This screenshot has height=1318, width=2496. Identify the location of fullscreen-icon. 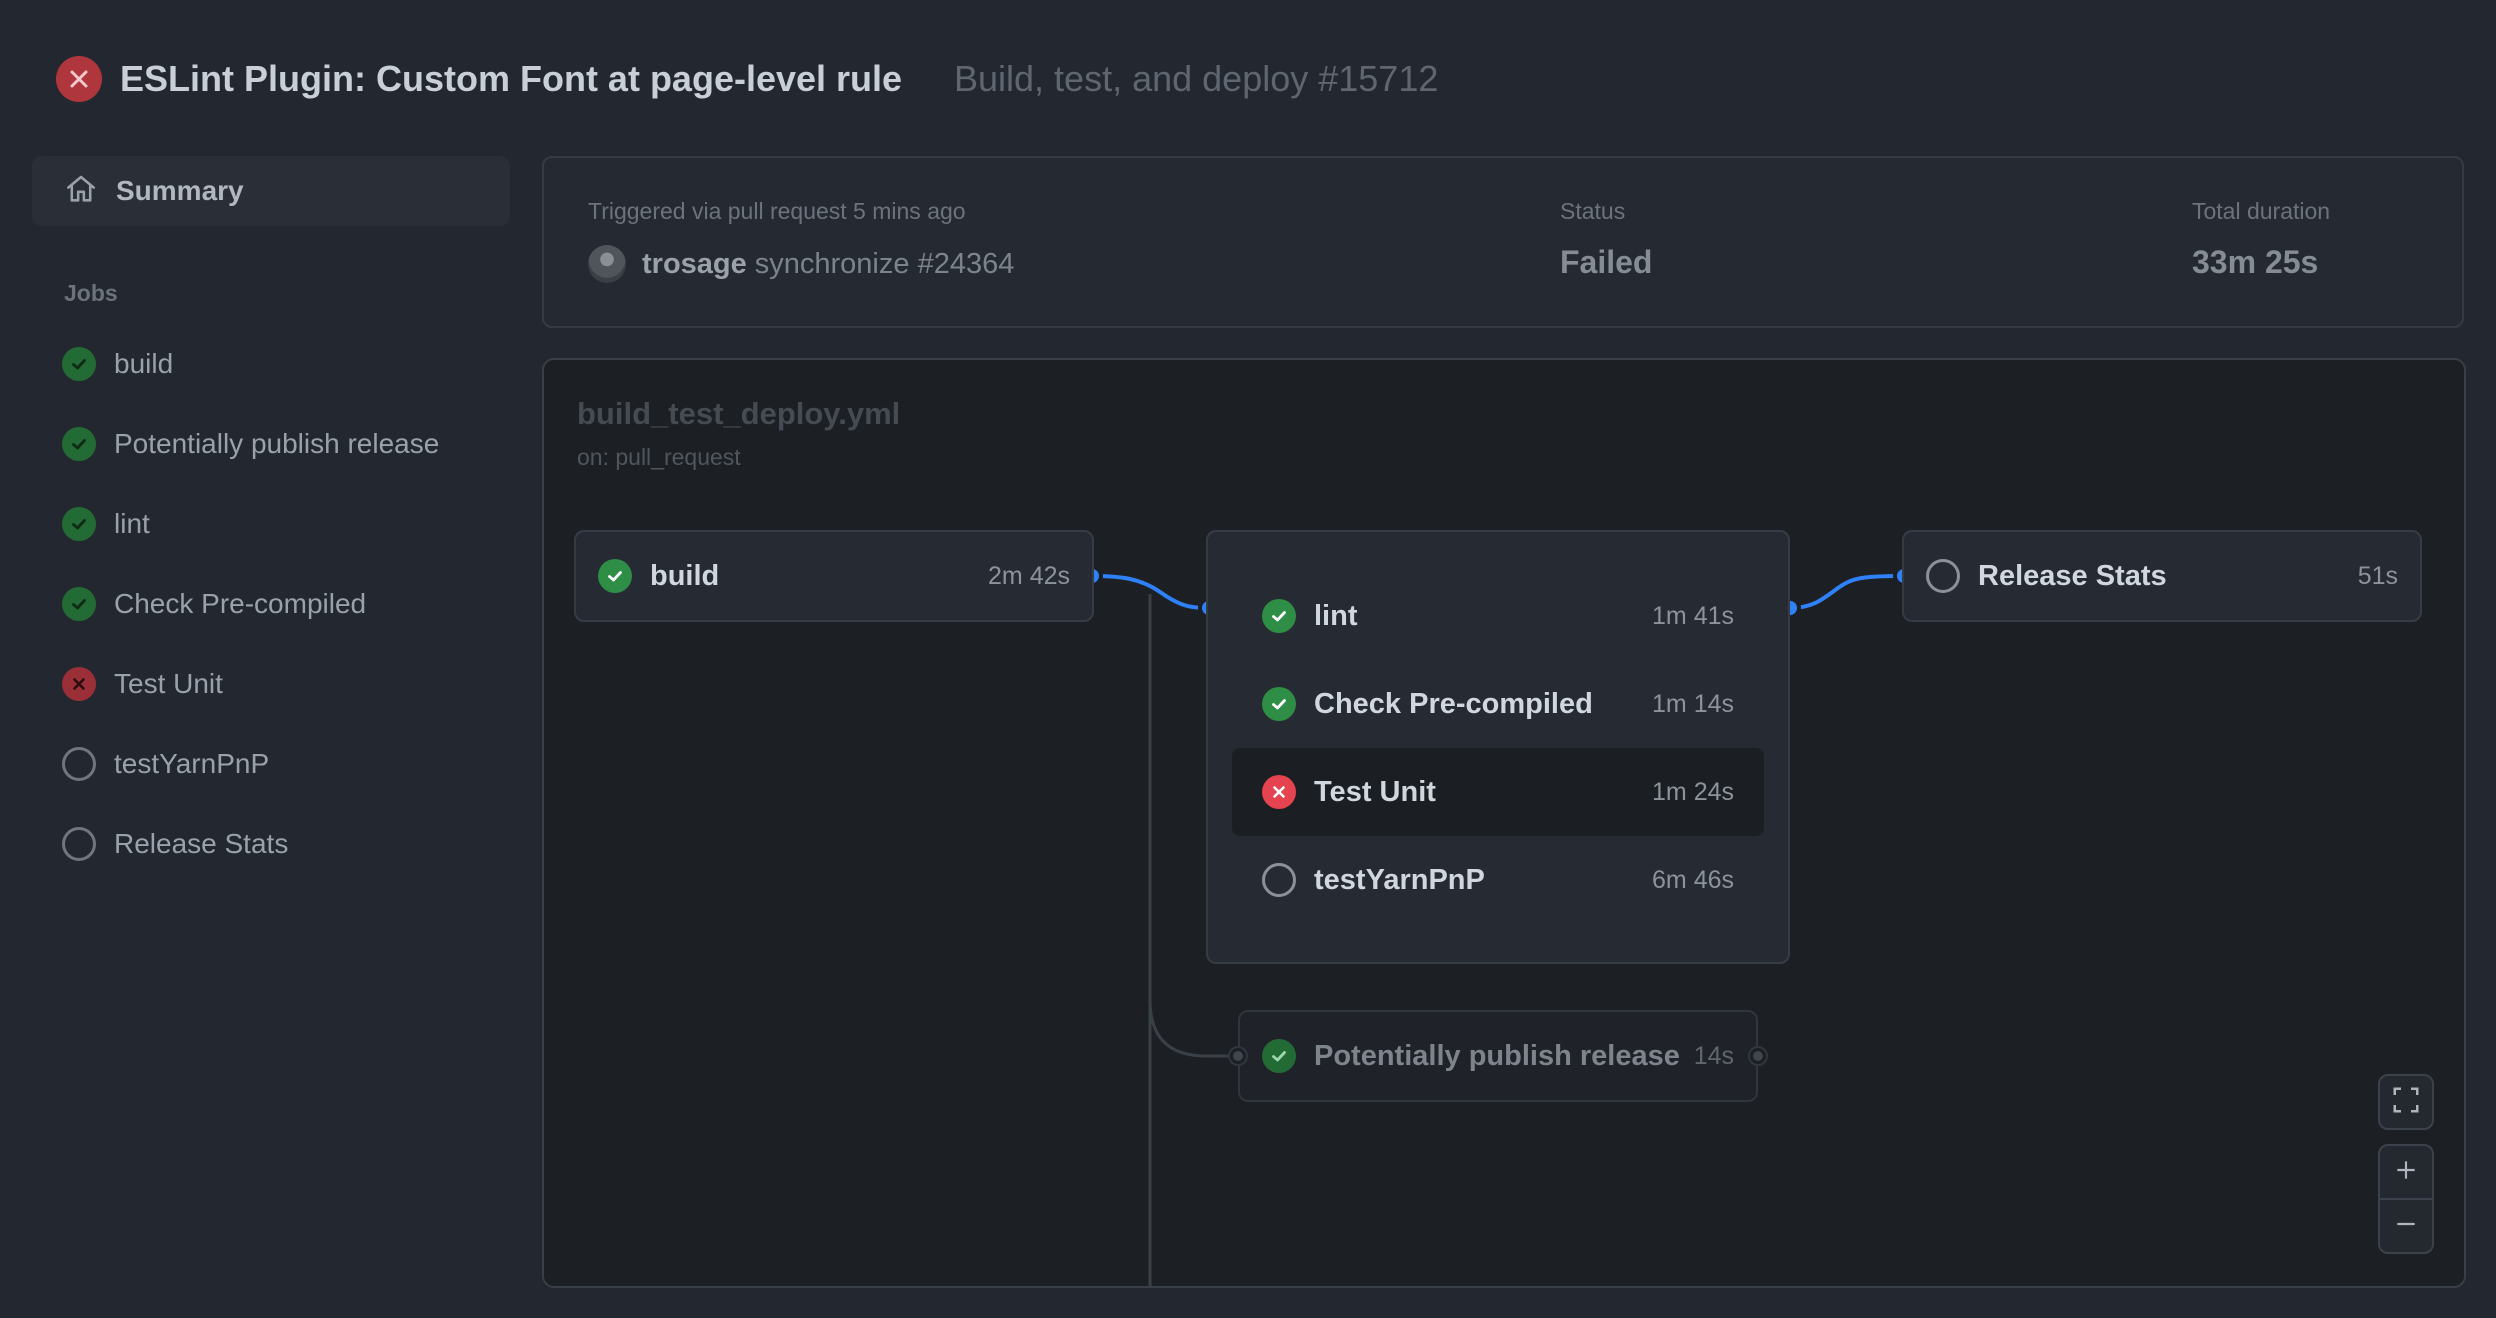
(2406, 1102).